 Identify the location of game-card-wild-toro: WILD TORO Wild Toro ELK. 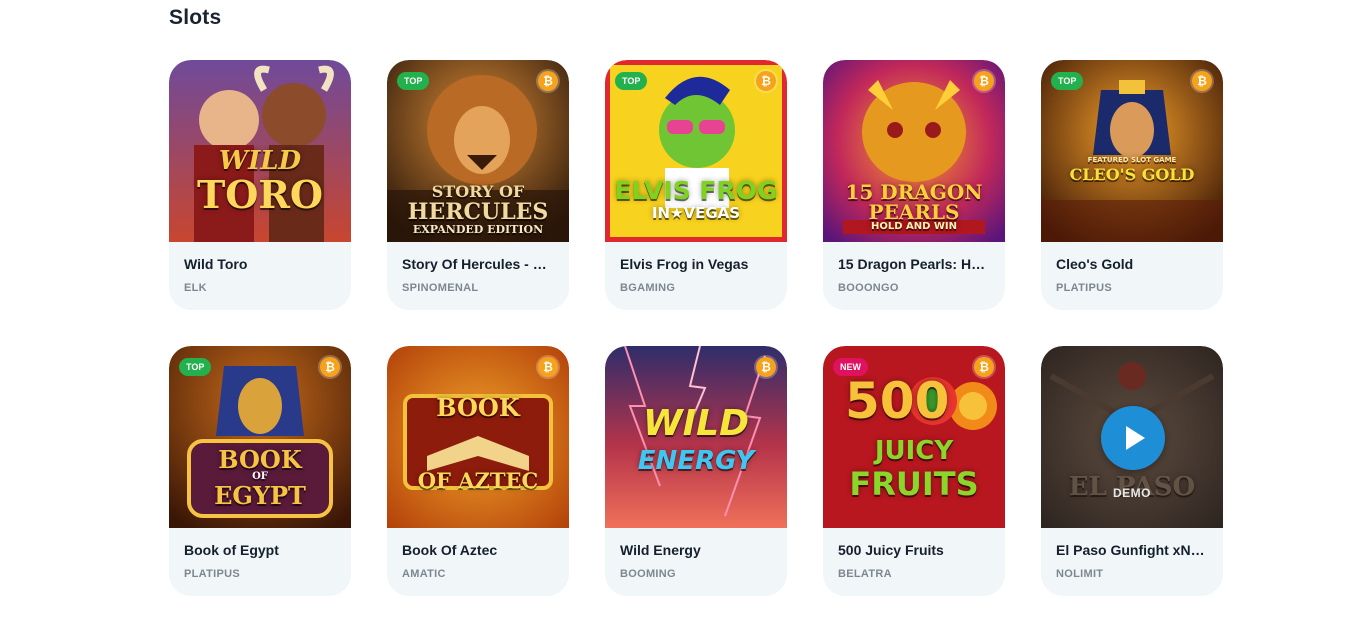
(260, 185).